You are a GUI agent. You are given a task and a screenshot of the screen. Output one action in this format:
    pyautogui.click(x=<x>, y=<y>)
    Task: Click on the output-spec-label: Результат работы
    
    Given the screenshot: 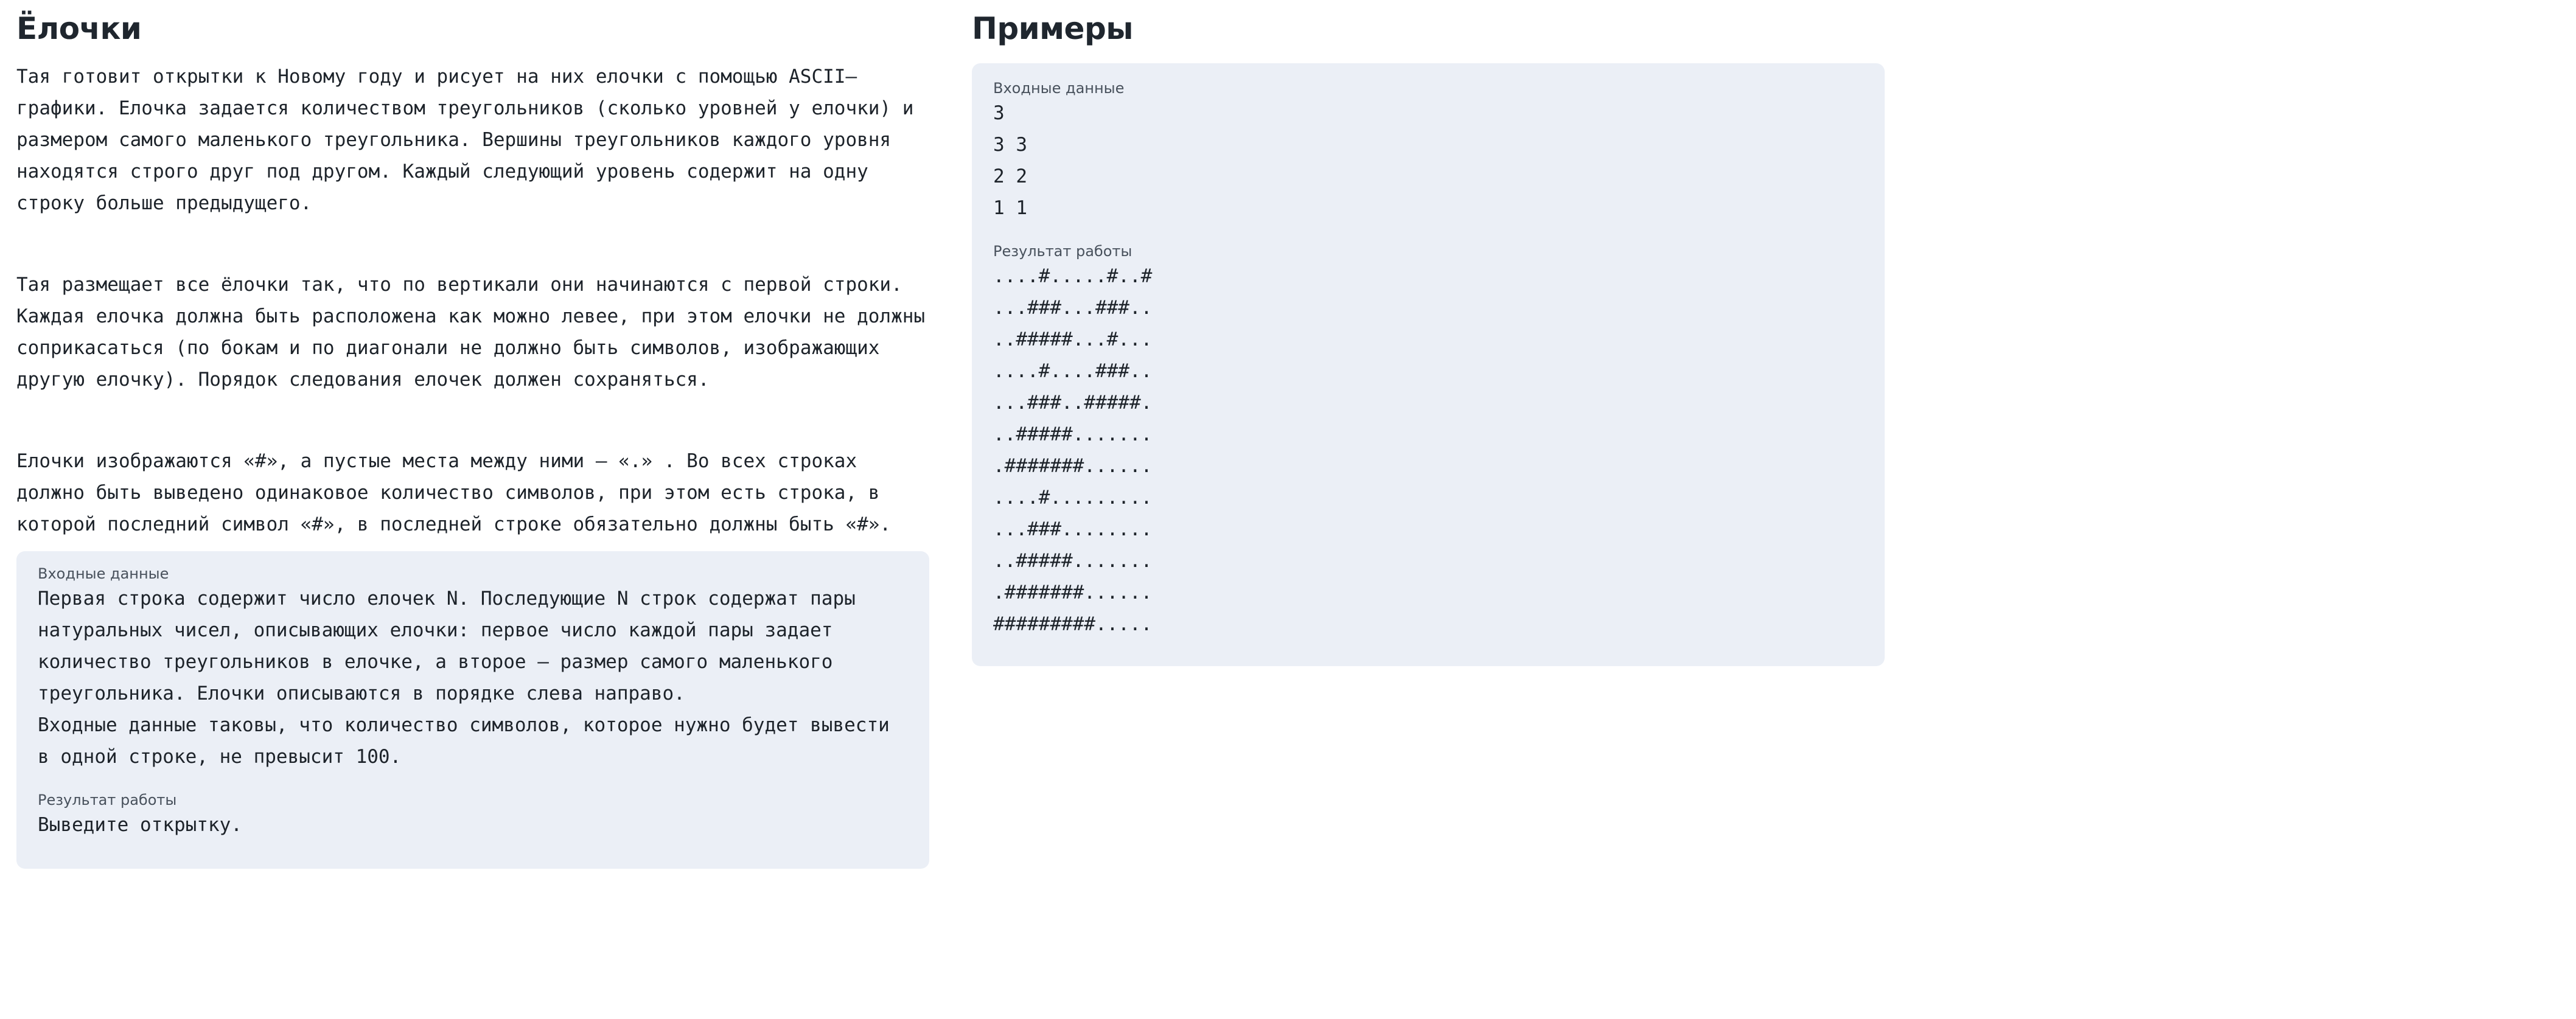 What is the action you would take?
    pyautogui.click(x=107, y=800)
    